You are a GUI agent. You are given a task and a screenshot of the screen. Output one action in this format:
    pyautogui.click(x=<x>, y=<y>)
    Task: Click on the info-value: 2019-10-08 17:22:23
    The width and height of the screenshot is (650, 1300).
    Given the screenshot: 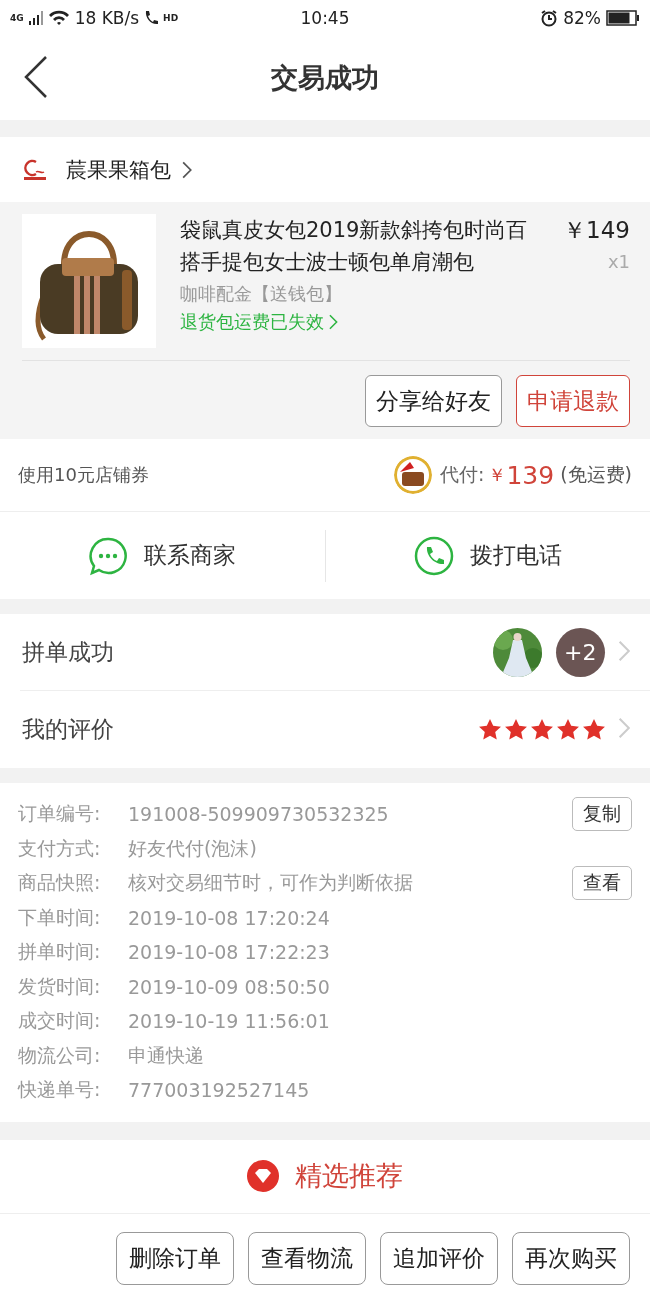 What is the action you would take?
    pyautogui.click(x=229, y=952)
    